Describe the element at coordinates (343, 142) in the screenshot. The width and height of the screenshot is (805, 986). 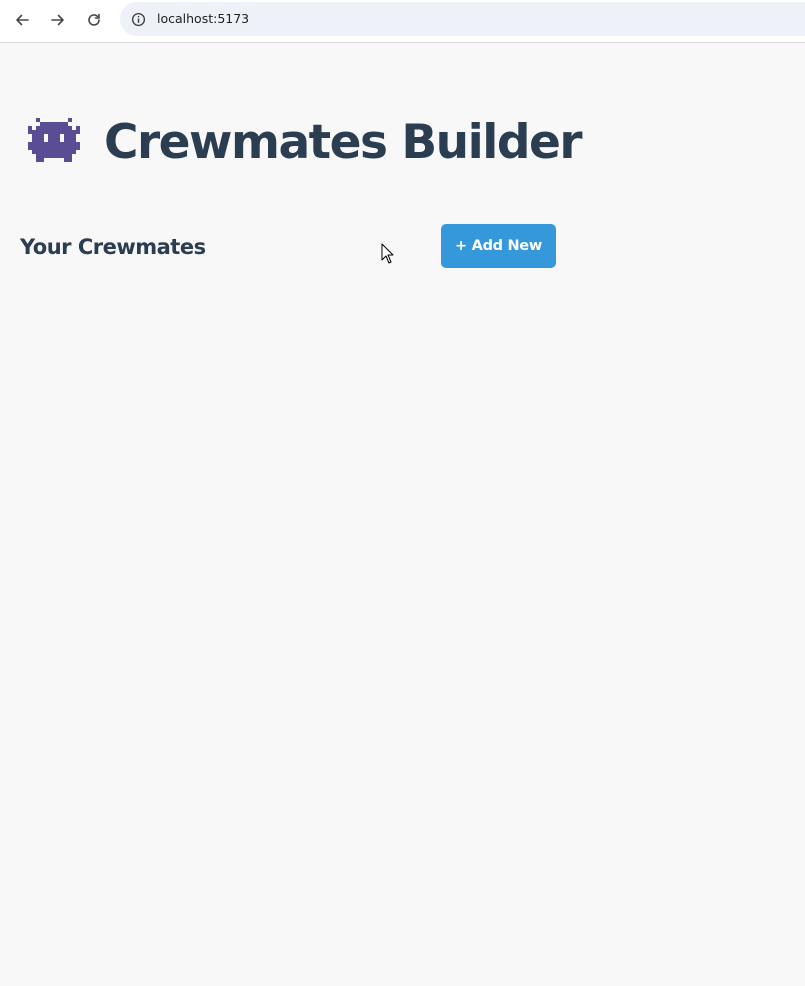
I see `page-title: Crewmates Builder` at that location.